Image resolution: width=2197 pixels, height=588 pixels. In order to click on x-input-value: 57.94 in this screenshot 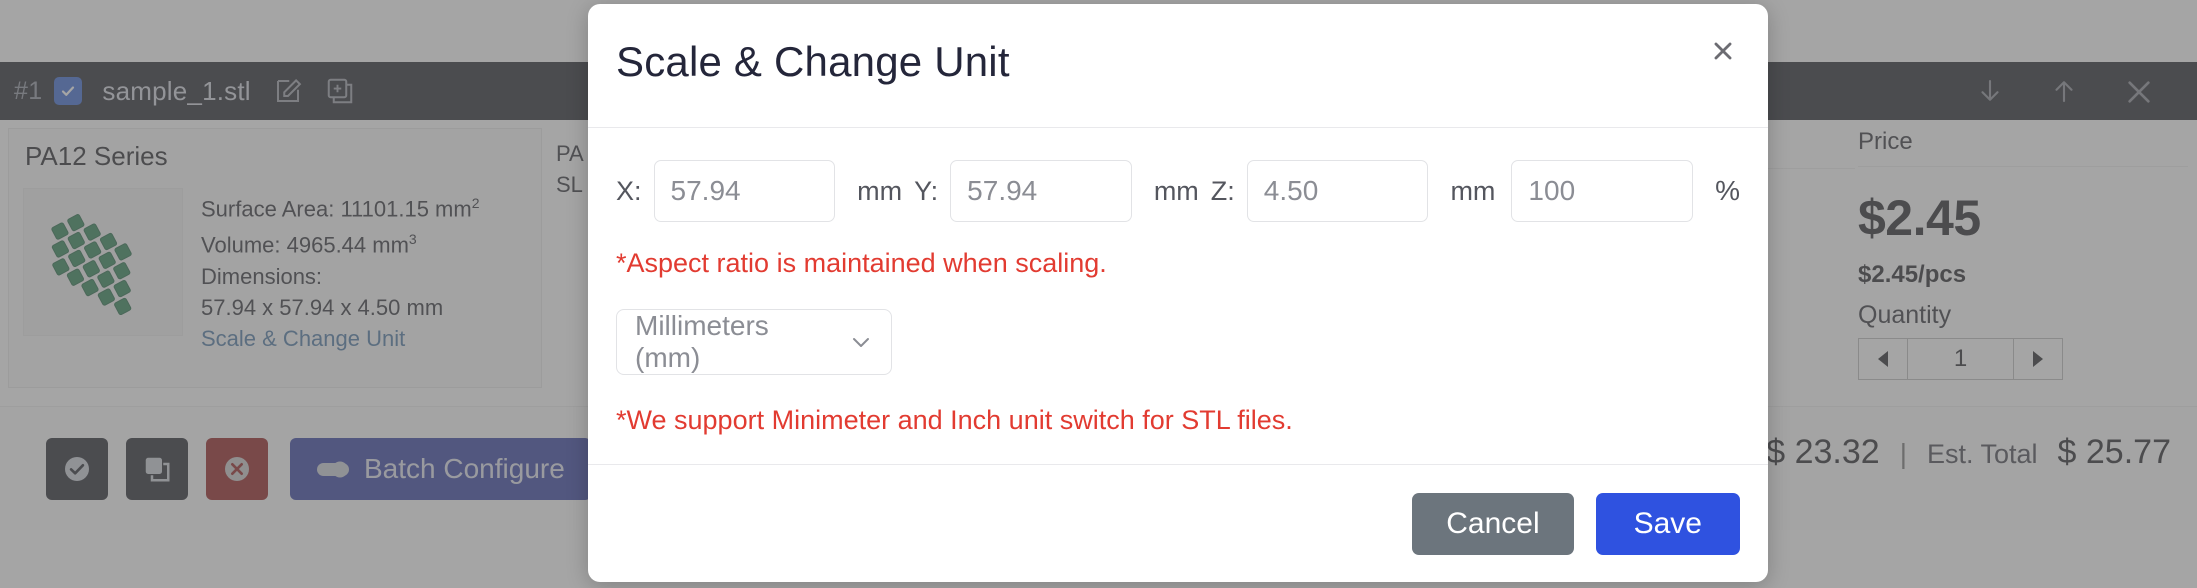, I will do `click(705, 190)`.